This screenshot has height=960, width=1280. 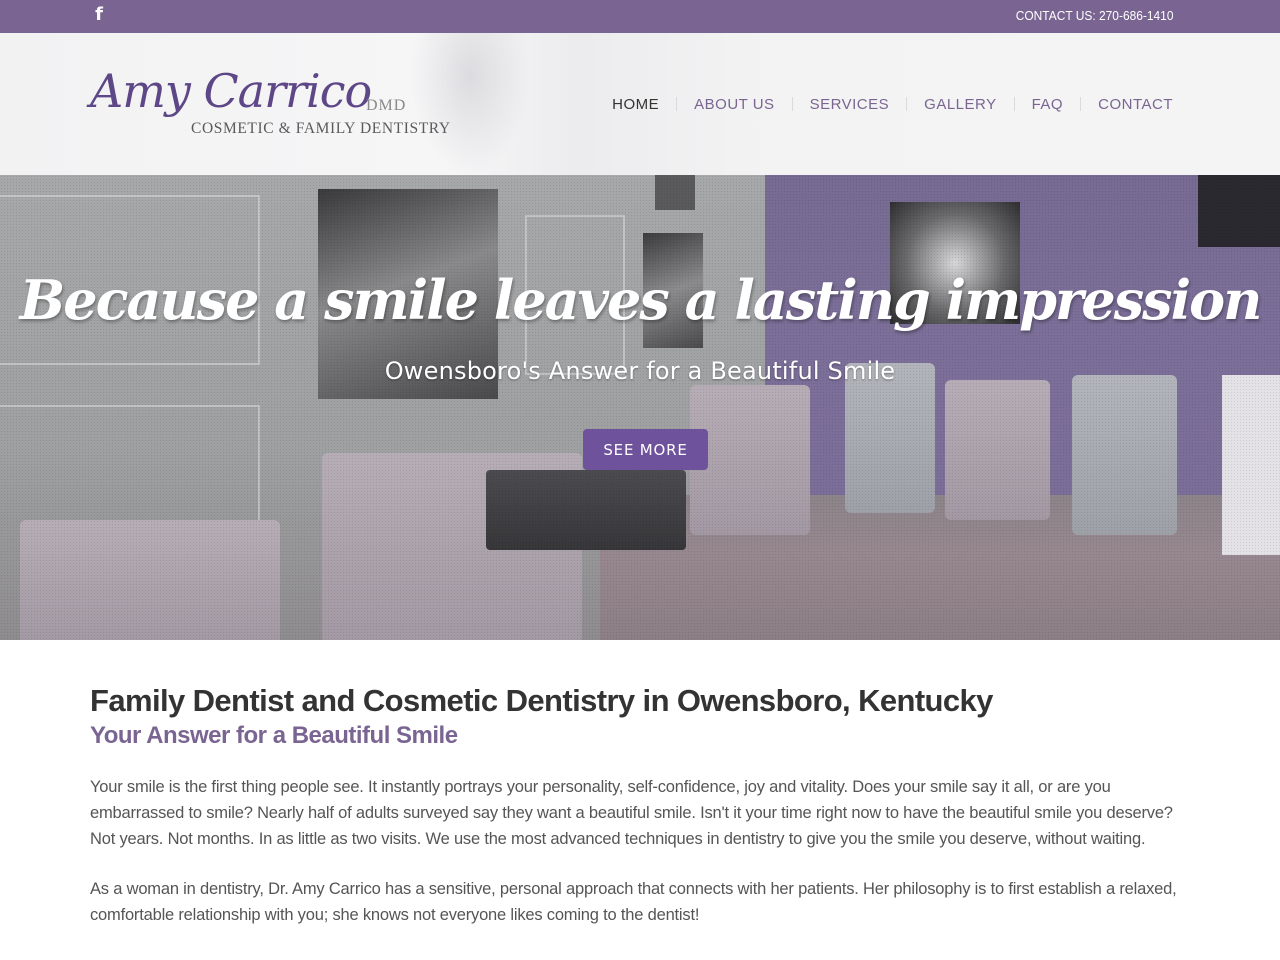 I want to click on nav-gallery: GALLERY, so click(x=960, y=104).